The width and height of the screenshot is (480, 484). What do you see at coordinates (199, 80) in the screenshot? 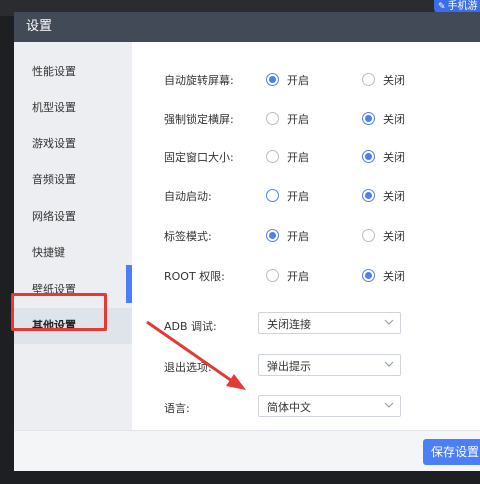
I see `auto-rotate-label: 自动旋转屏幕:` at bounding box center [199, 80].